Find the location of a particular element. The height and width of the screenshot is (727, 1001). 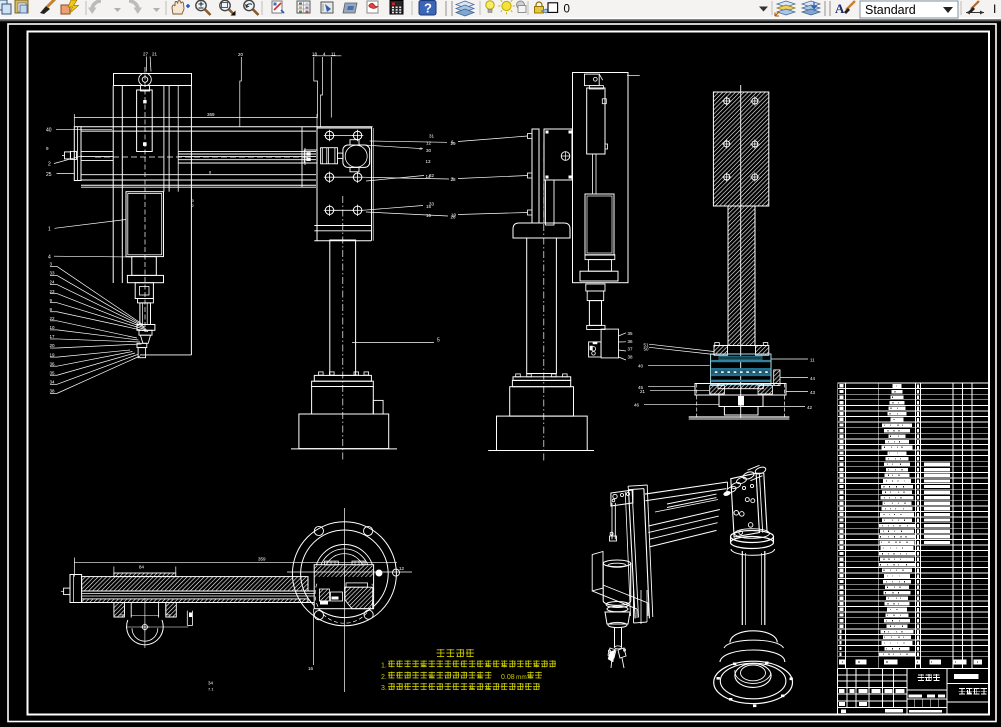

svg-text: 359 is located at coordinates (262, 559).